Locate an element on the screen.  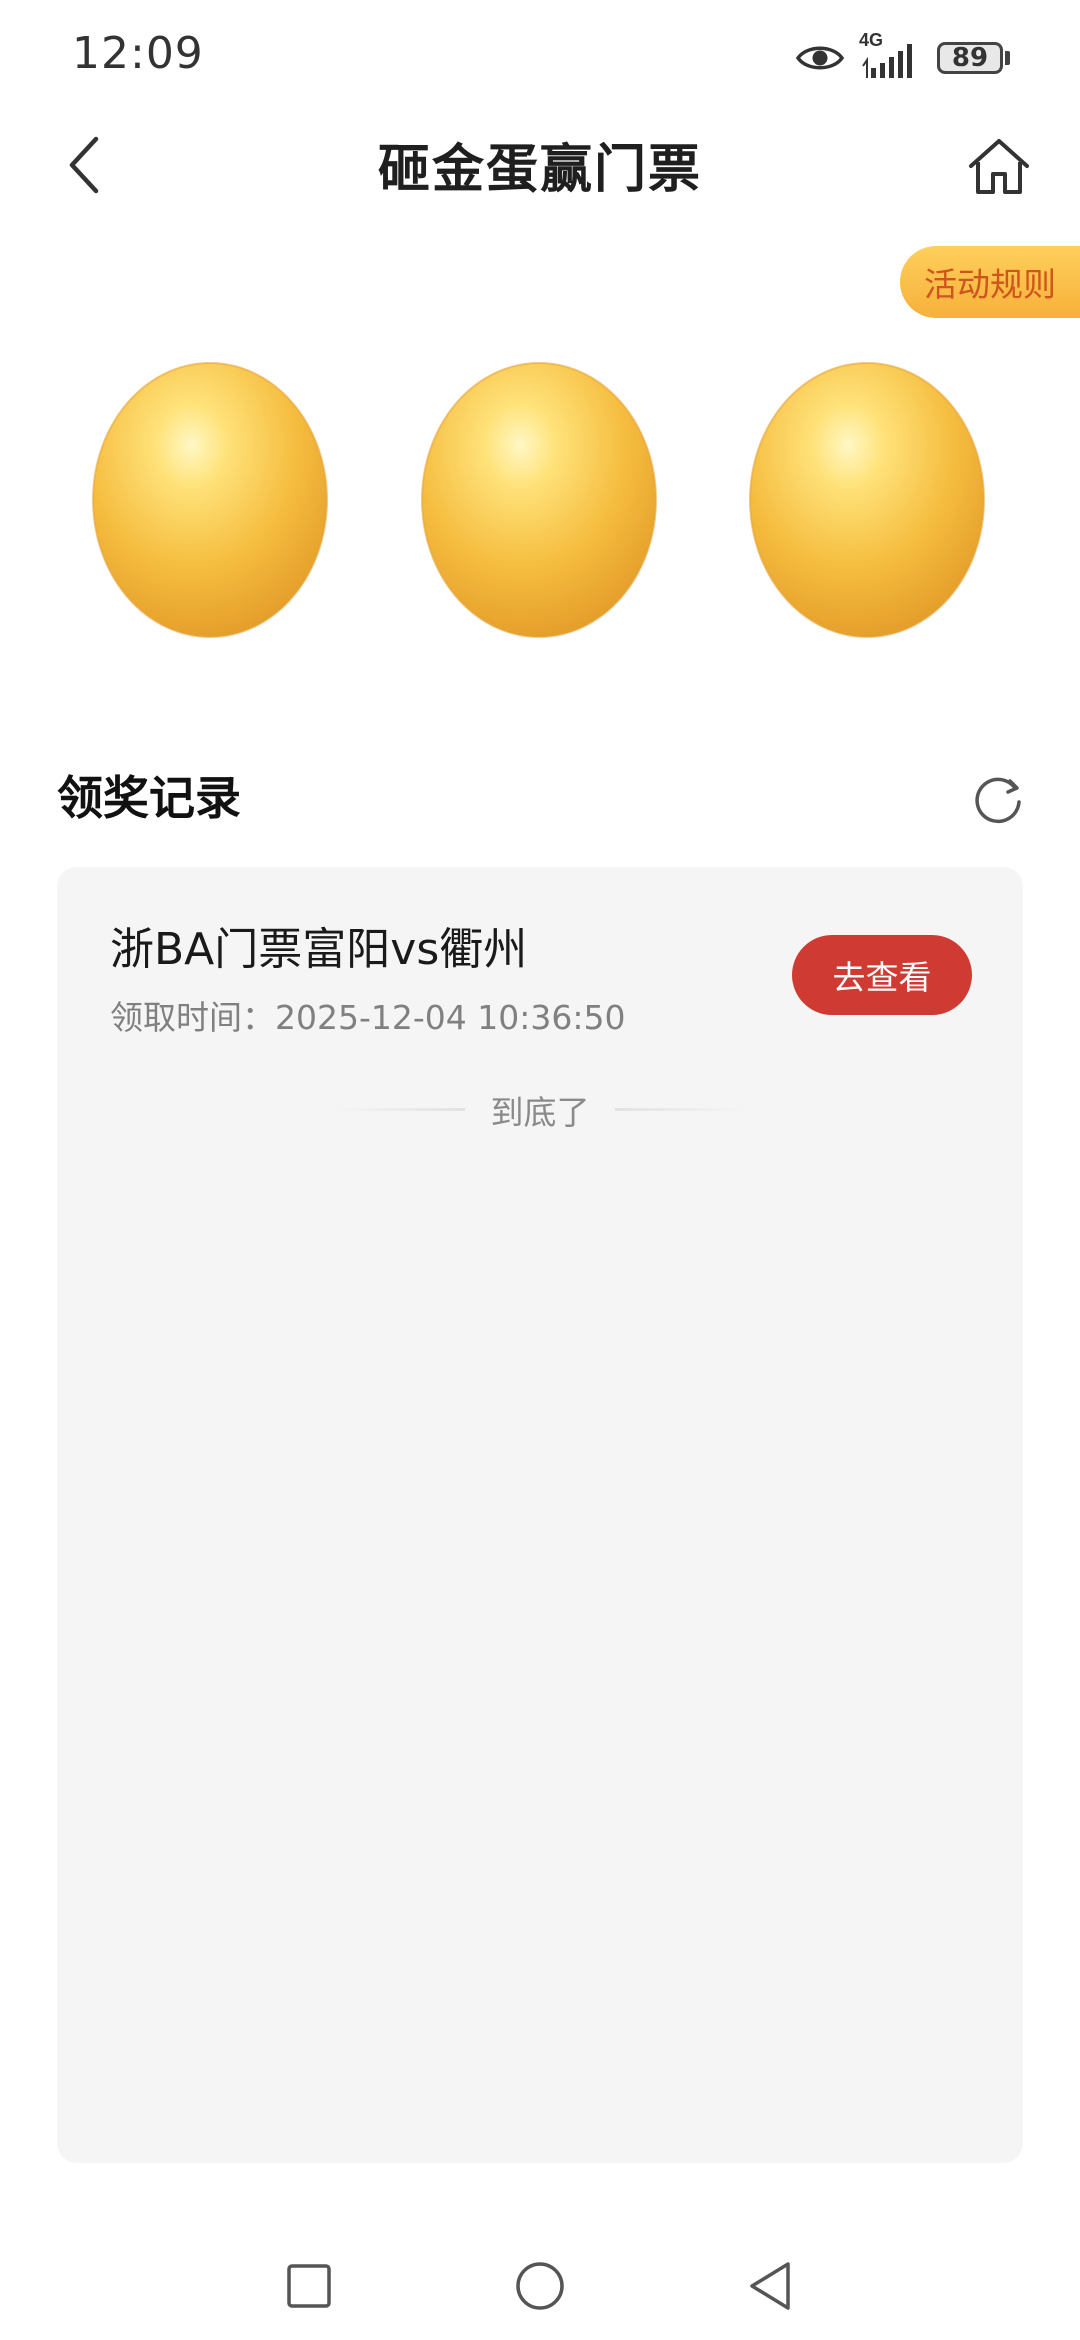
nav-home-button is located at coordinates (540, 2286).